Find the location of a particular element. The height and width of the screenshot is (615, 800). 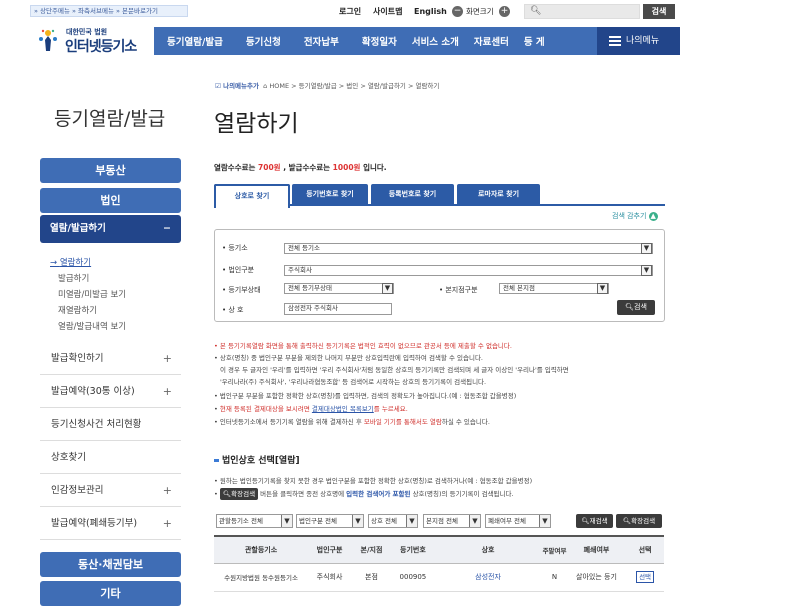

filter-registry: 관할등기소 전체 ▼ is located at coordinates (254, 521).